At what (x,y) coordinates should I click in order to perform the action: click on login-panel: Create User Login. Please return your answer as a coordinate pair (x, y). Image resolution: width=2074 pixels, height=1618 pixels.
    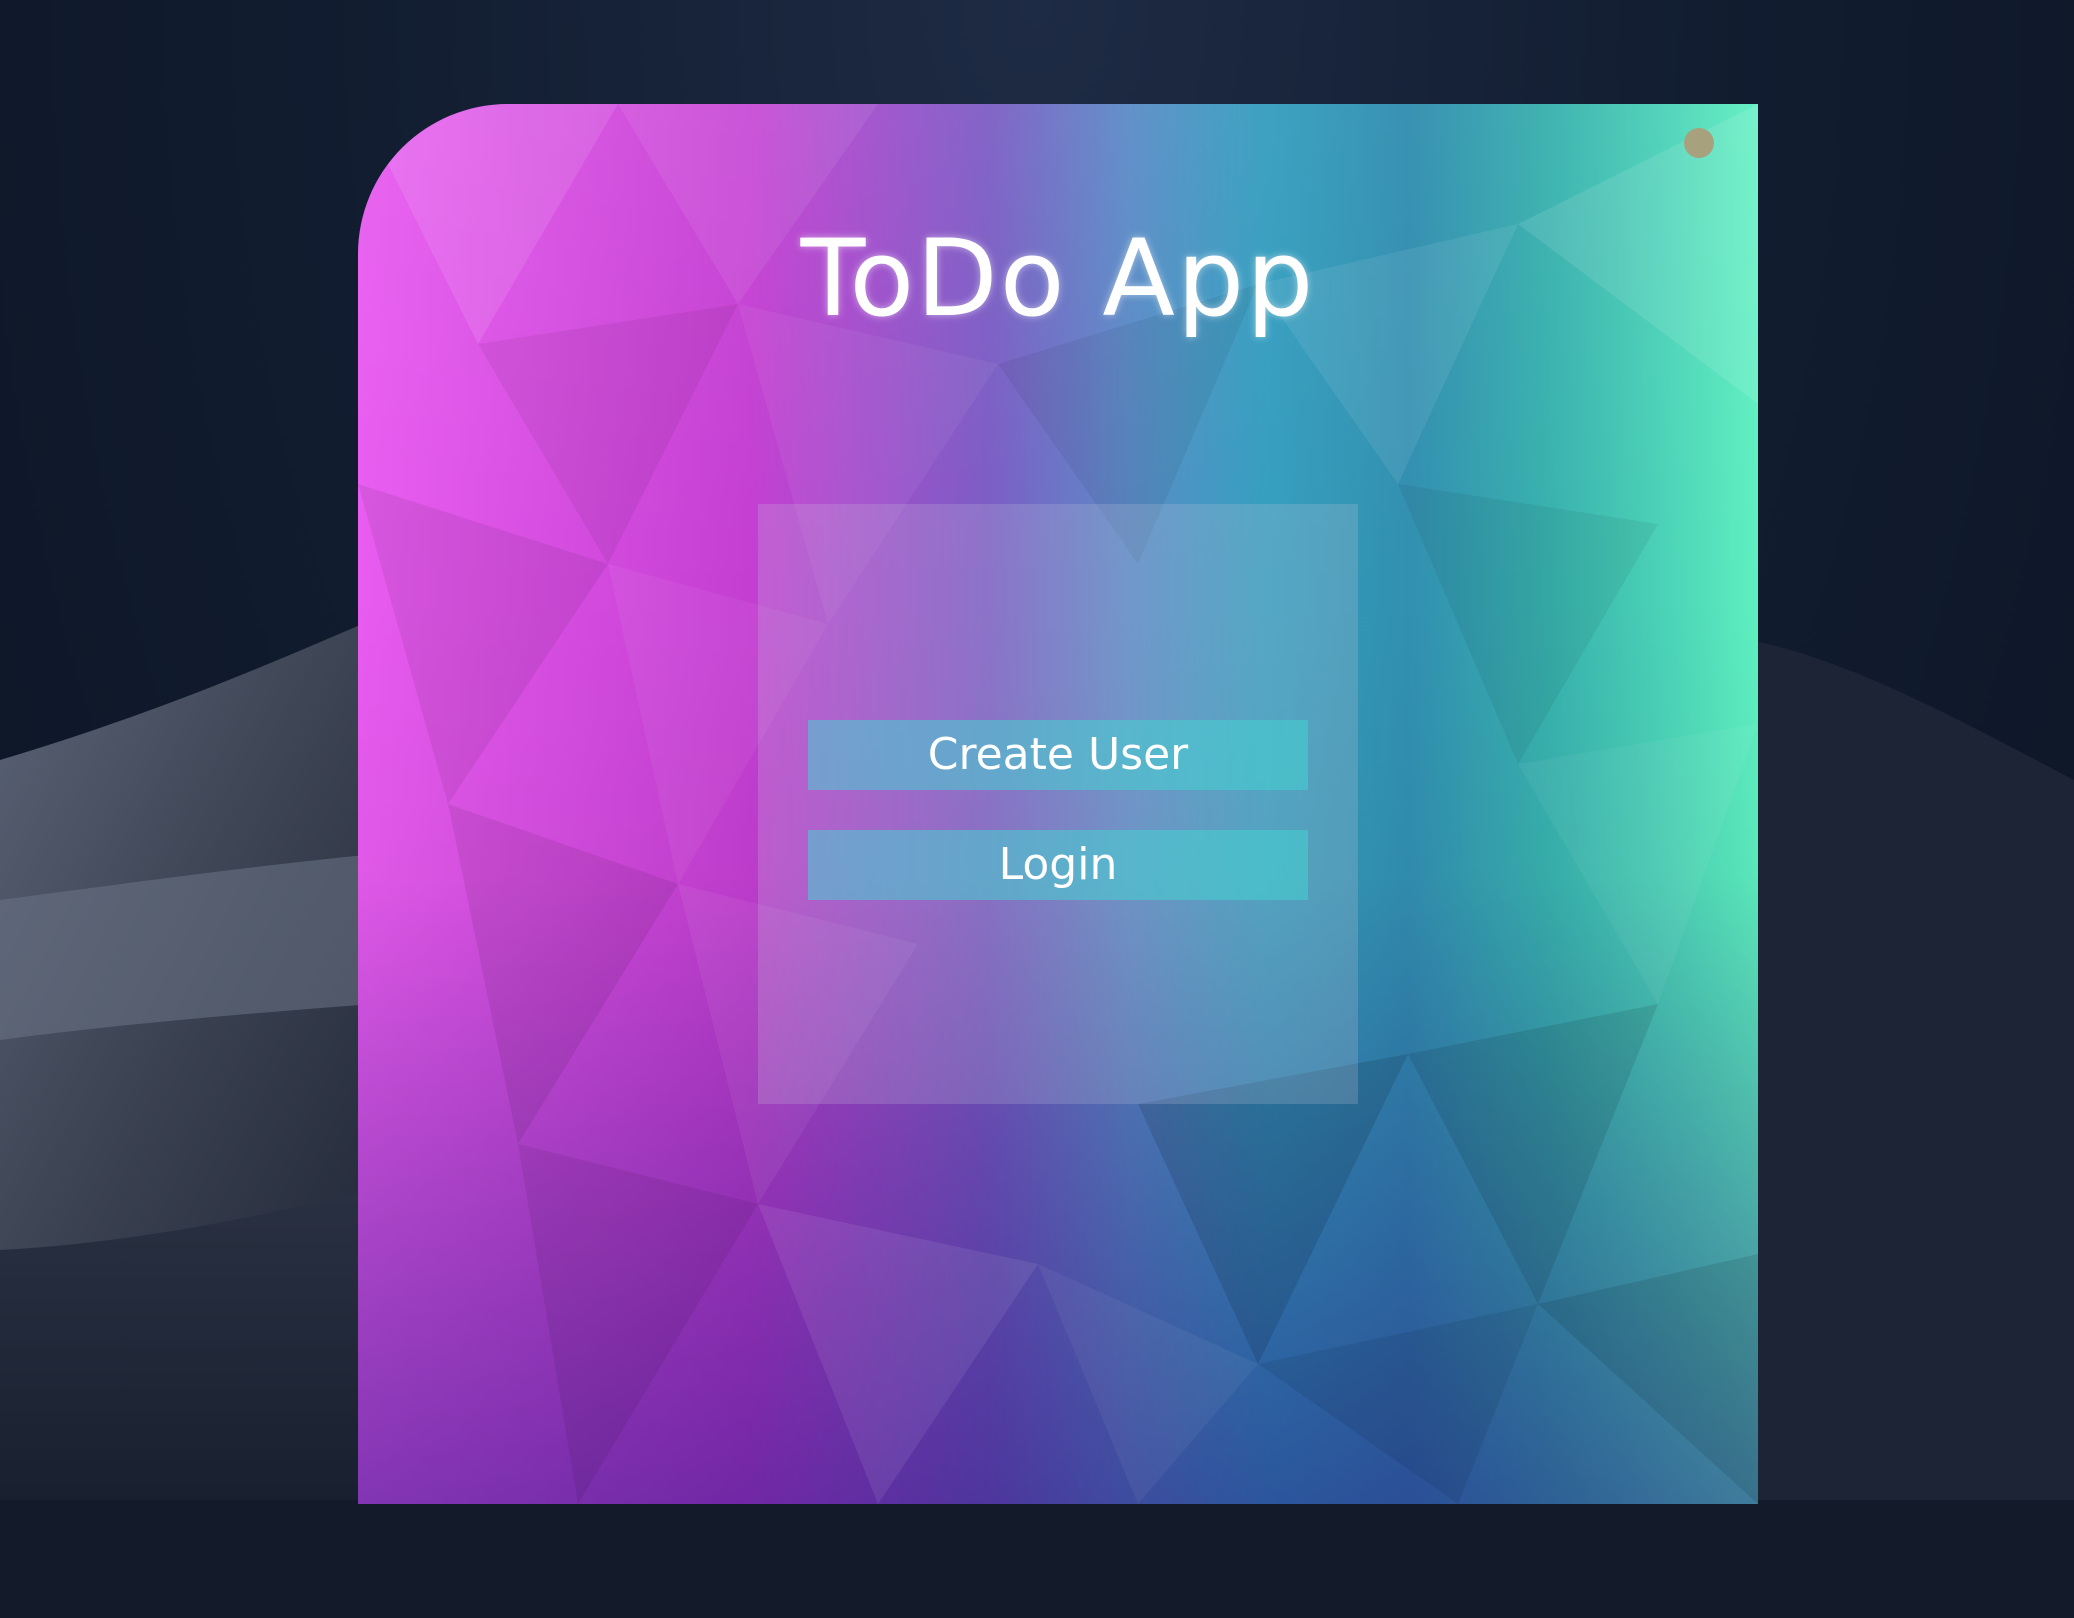
    Looking at the image, I should click on (1058, 804).